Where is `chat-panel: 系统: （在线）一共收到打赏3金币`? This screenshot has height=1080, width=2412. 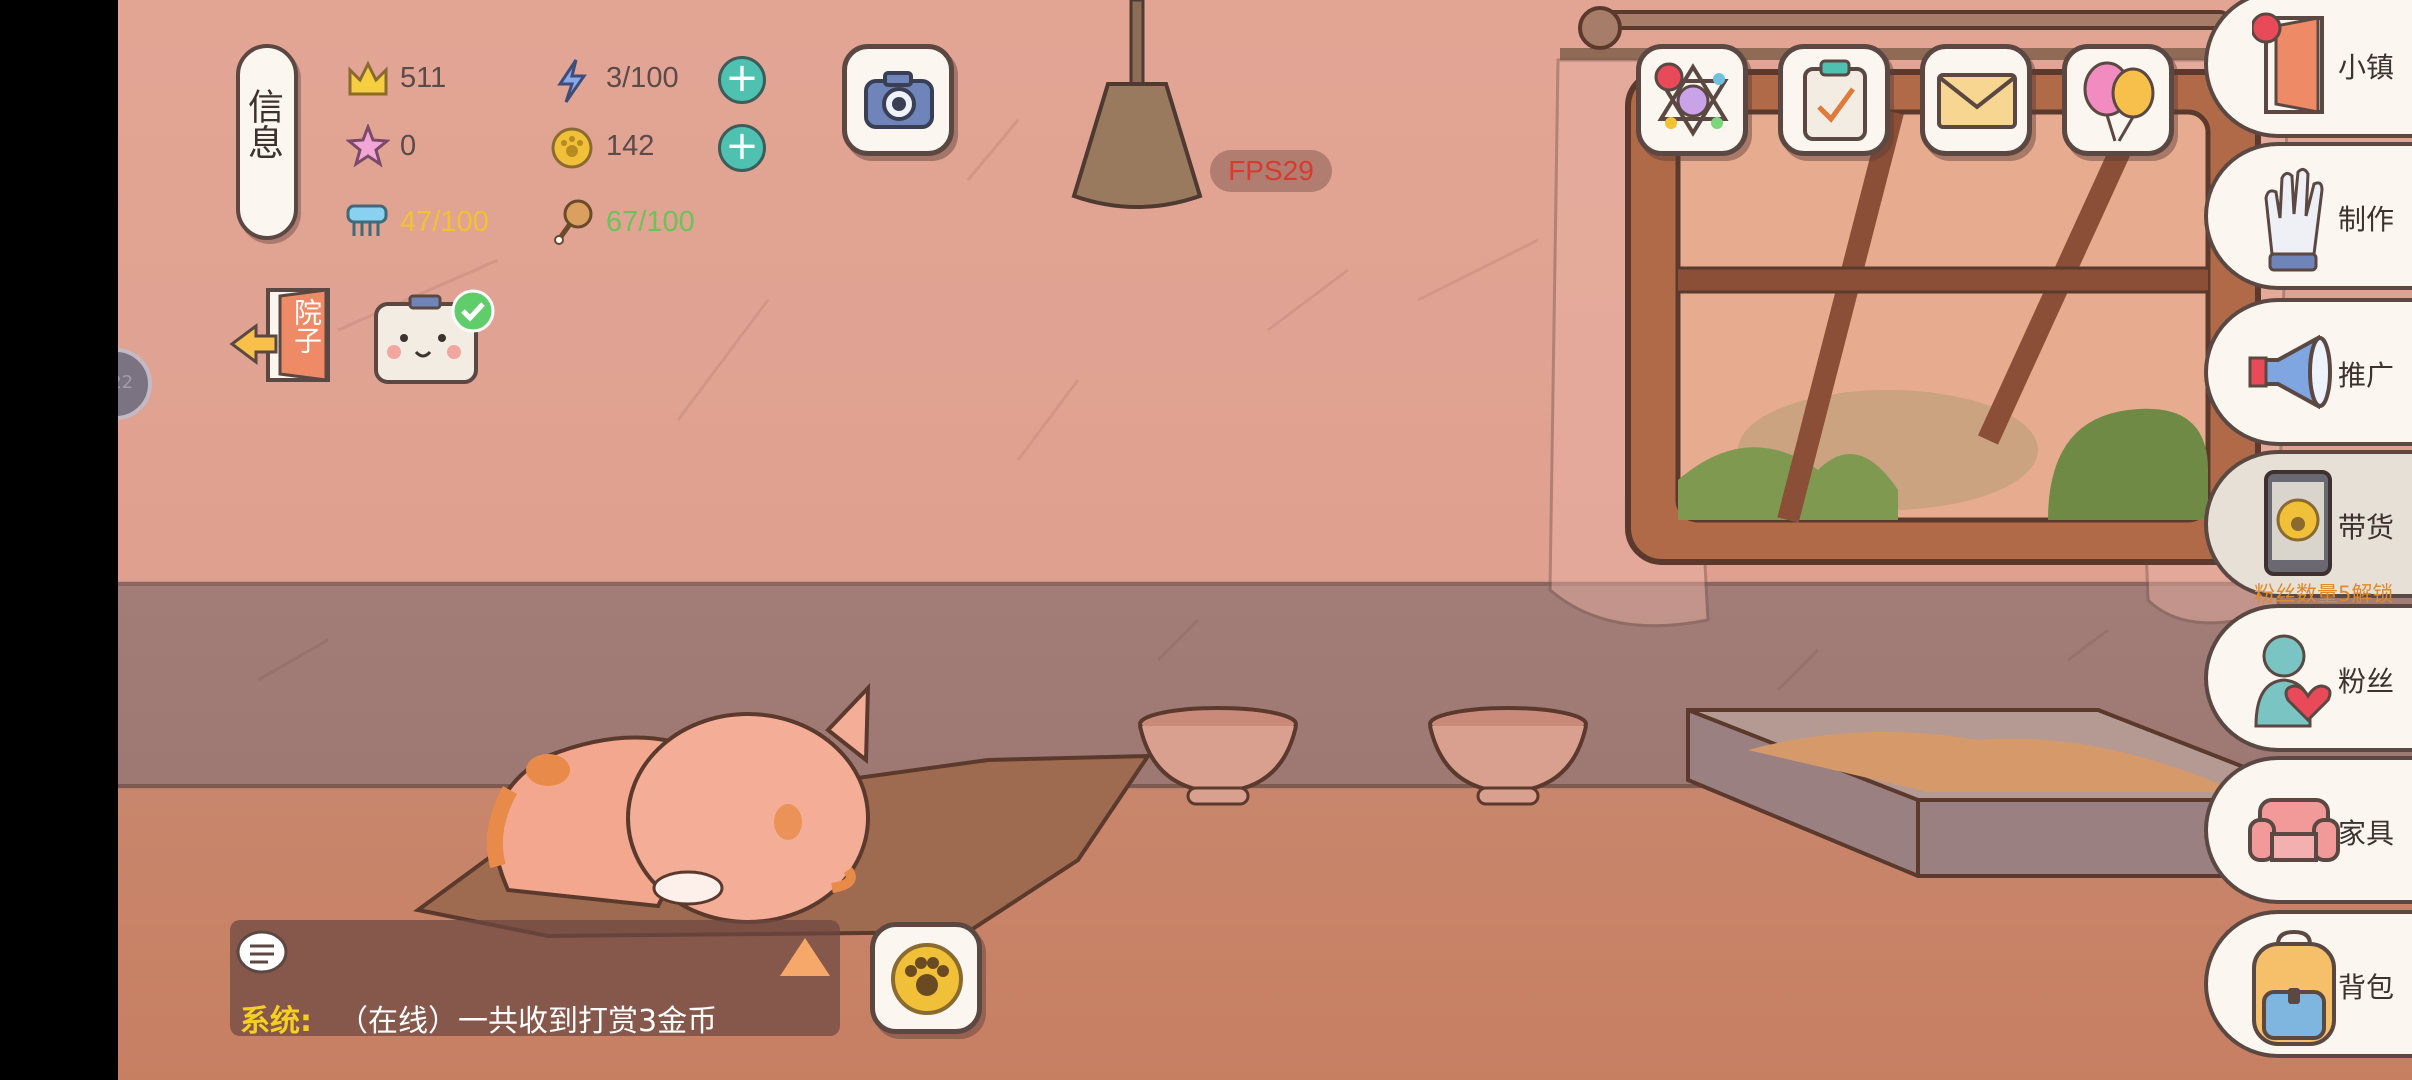
chat-panel: 系统: （在线）一共收到打赏3金币 is located at coordinates (535, 979).